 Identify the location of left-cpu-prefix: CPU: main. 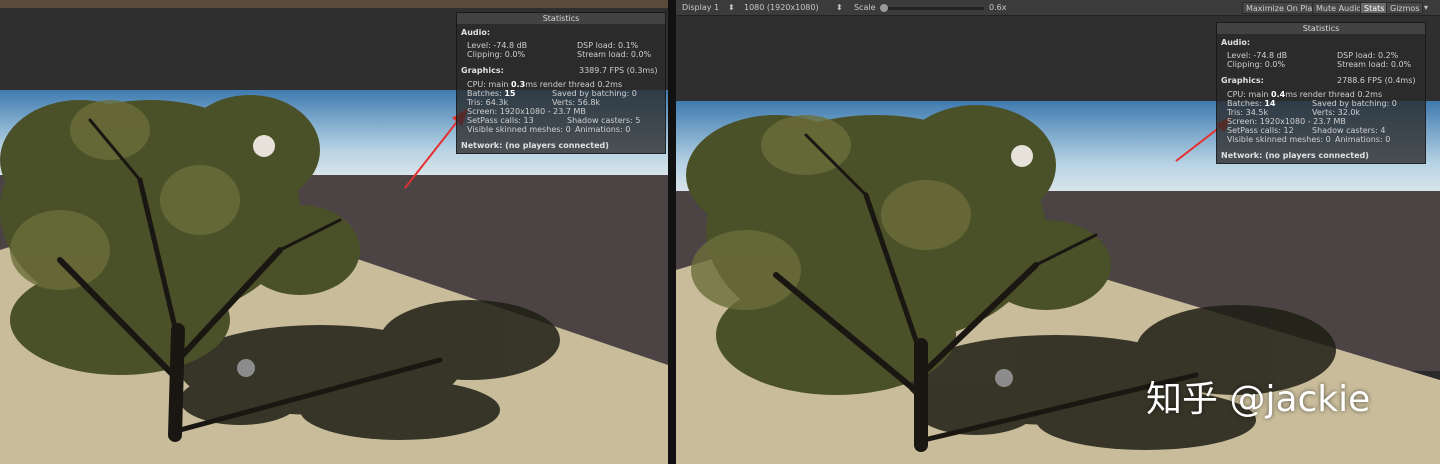
(488, 84).